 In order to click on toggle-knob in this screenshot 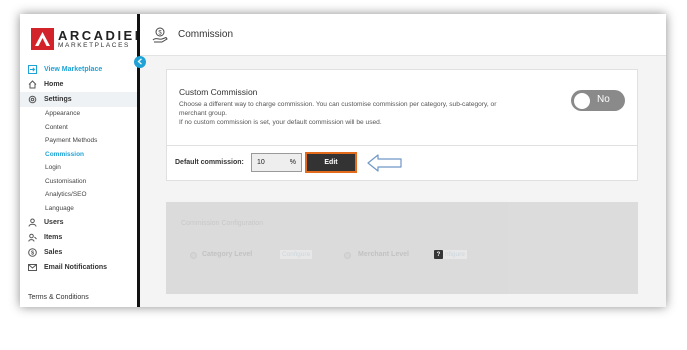, I will do `click(582, 100)`.